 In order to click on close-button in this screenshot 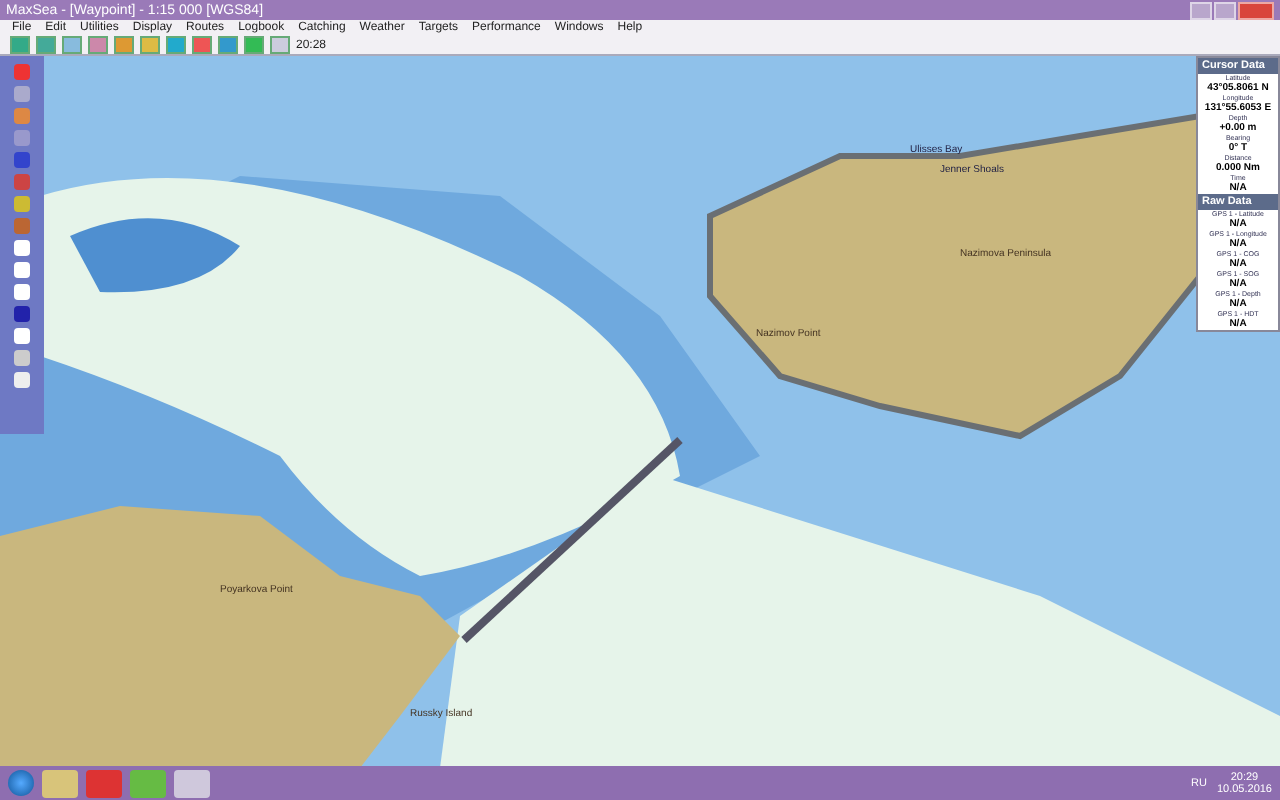, I will do `click(1256, 10)`.